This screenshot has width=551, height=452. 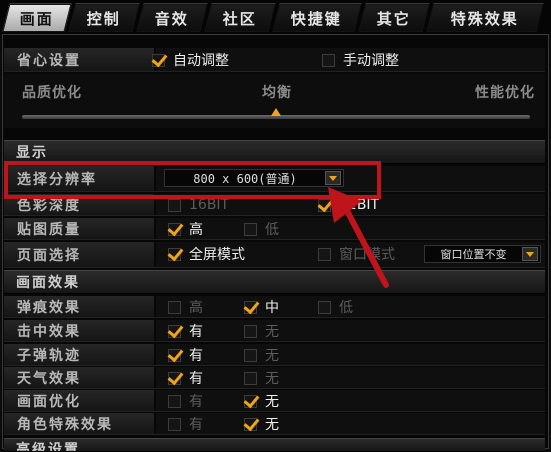 I want to click on tab-label: 社区, so click(x=239, y=18).